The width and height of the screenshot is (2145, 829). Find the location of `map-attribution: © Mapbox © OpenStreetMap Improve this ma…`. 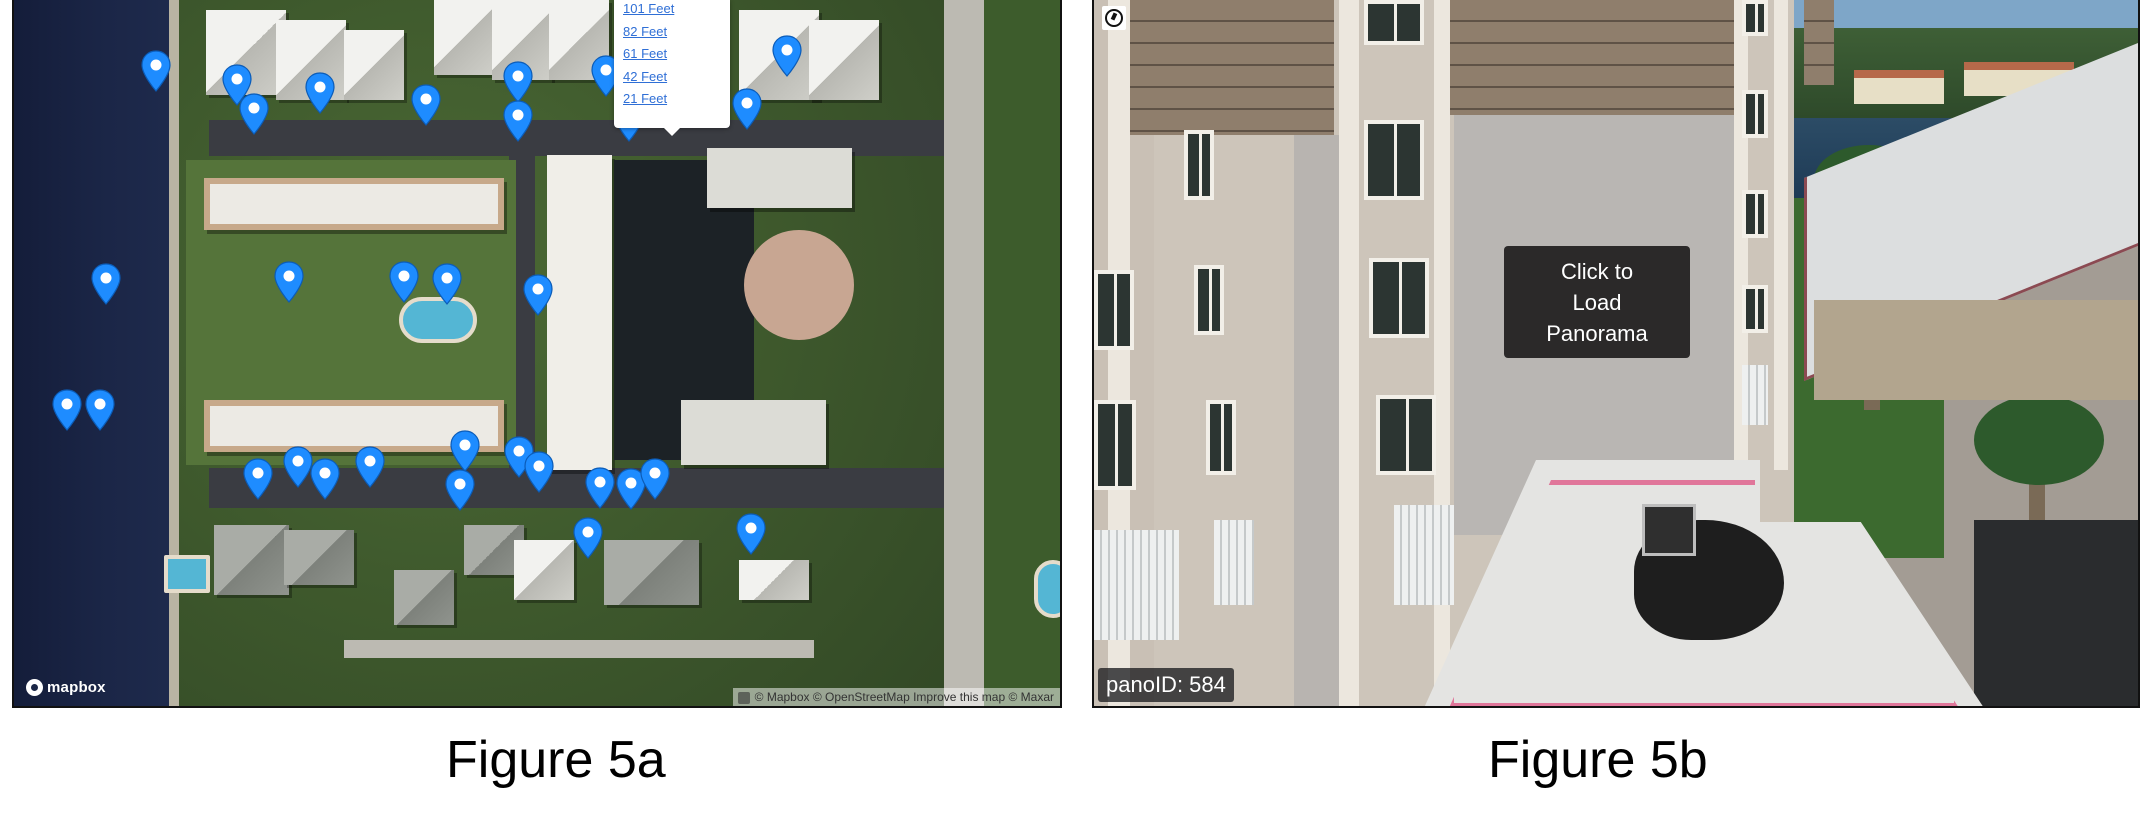

map-attribution: © Mapbox © OpenStreetMap Improve this ma… is located at coordinates (896, 697).